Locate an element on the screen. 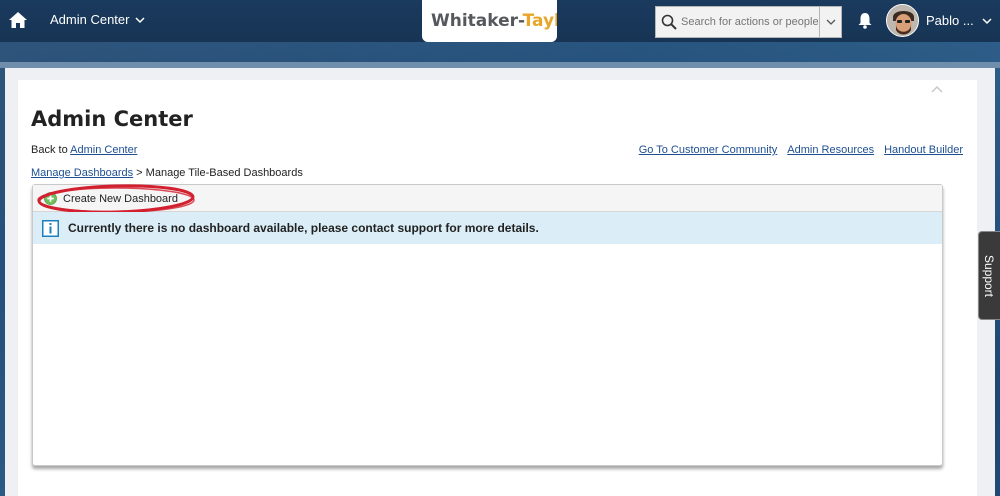 The width and height of the screenshot is (1000, 496). logo-text-accent: Tayl is located at coordinates (539, 21).